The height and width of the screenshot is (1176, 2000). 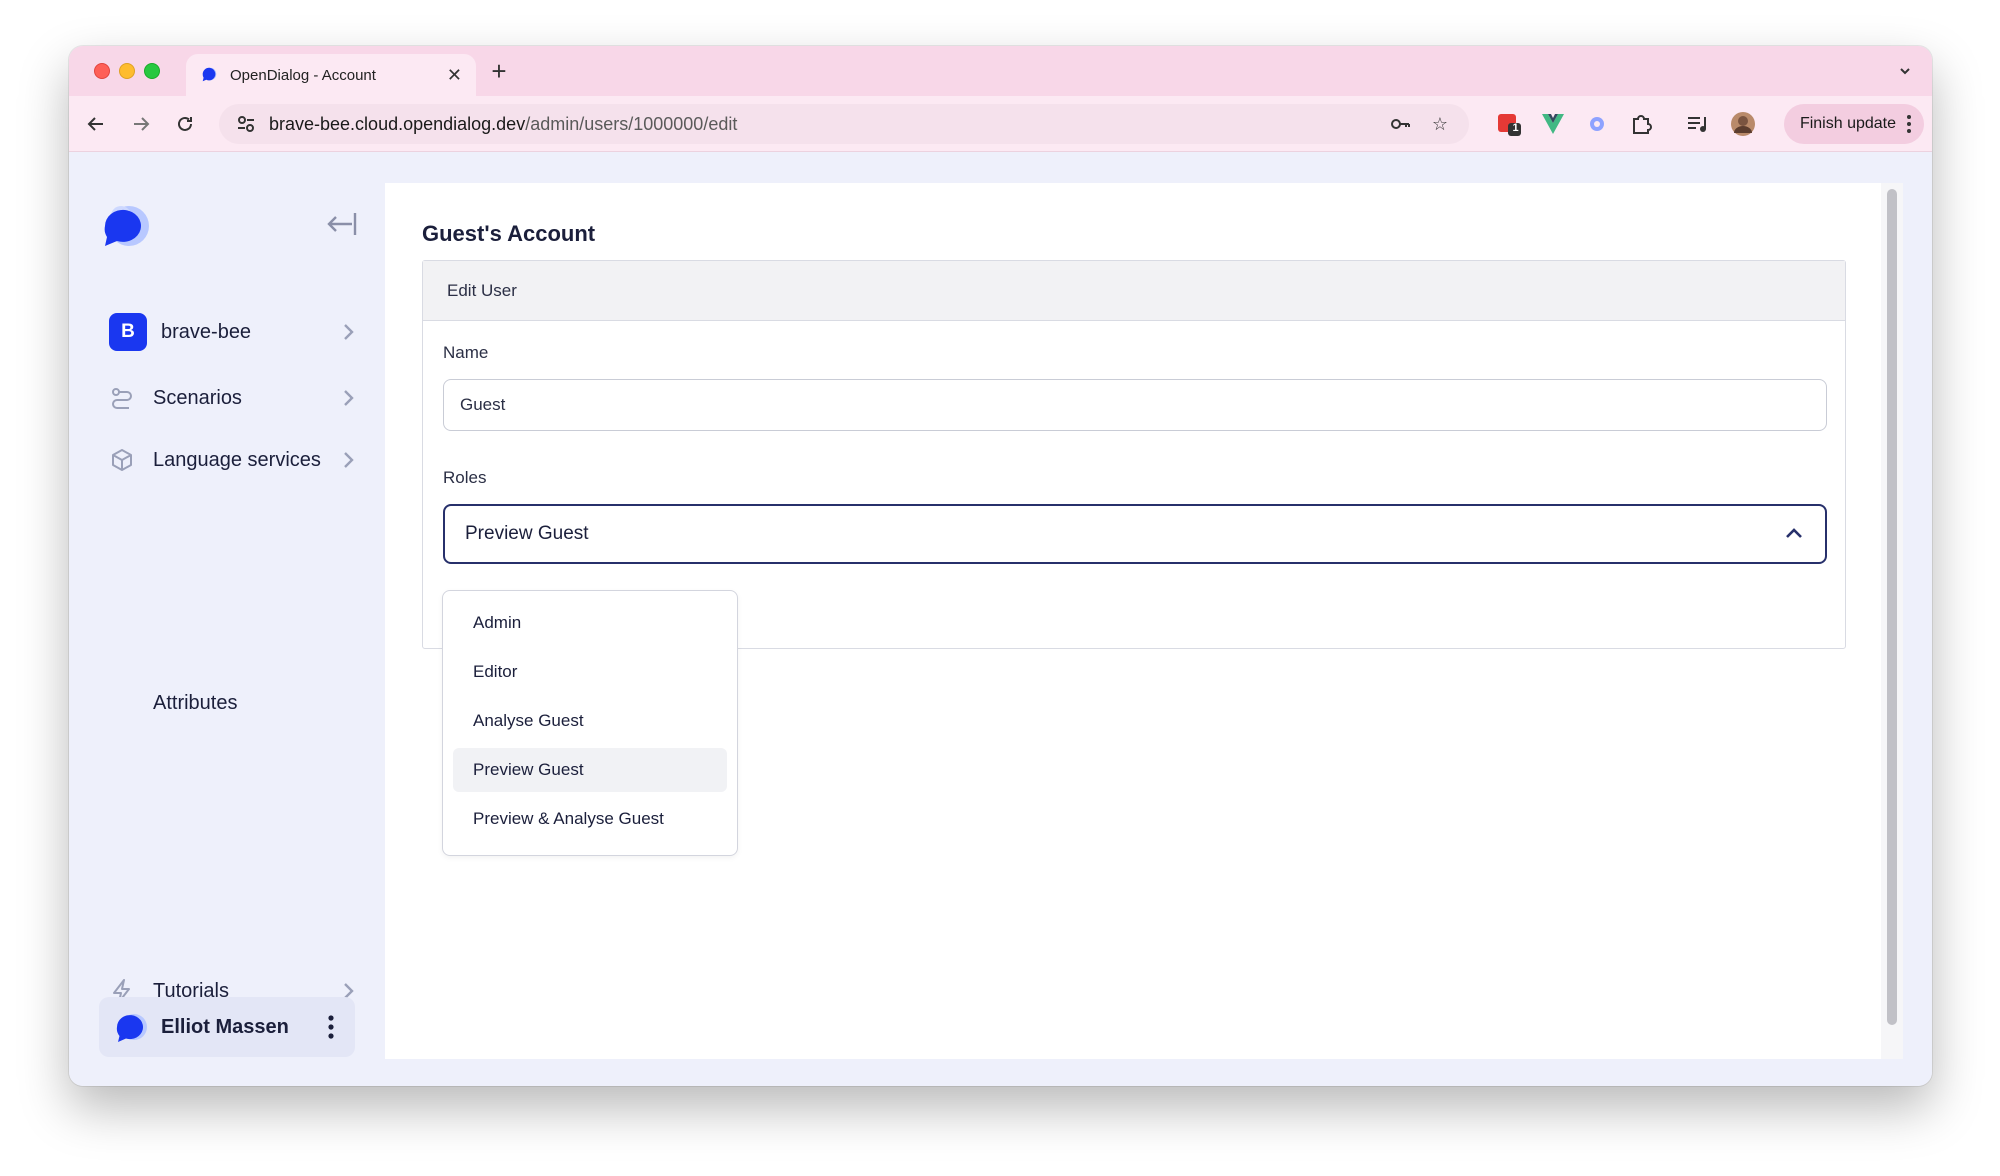 What do you see at coordinates (499, 71) in the screenshot?
I see `new-tab-button: +` at bounding box center [499, 71].